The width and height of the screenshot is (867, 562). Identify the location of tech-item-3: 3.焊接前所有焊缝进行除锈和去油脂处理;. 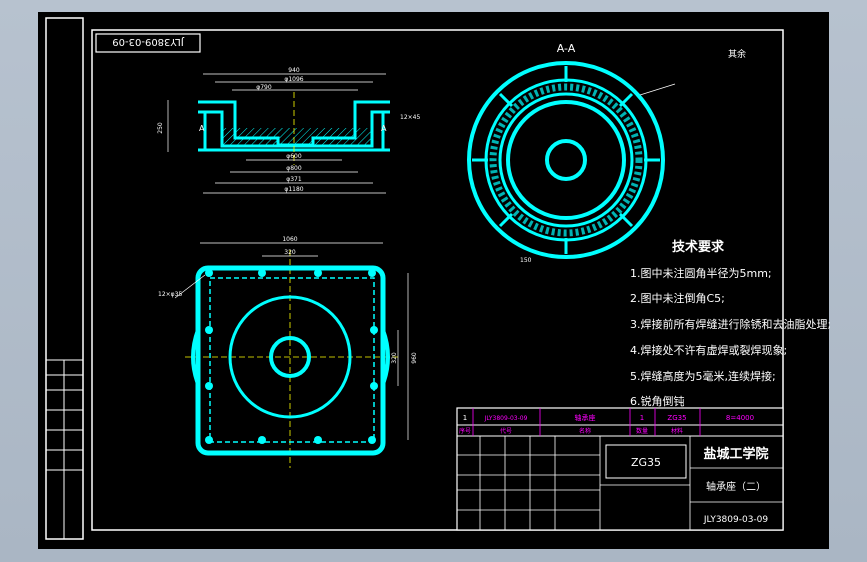
(730, 324).